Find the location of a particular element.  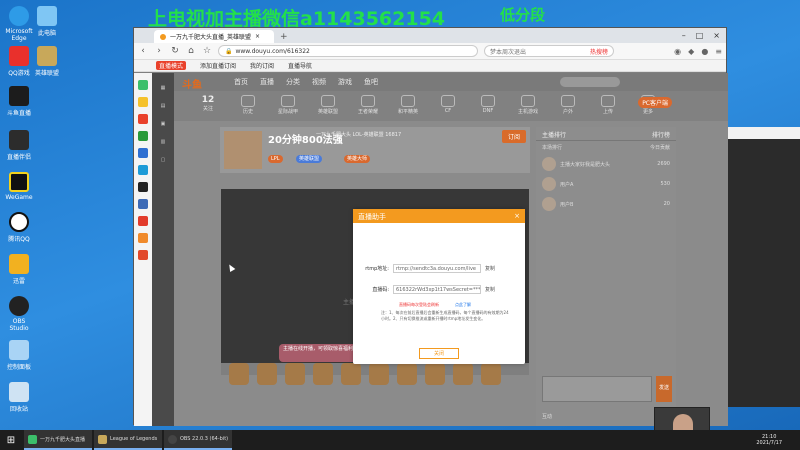

pc-client-button: PC客户端 is located at coordinates (655, 102).